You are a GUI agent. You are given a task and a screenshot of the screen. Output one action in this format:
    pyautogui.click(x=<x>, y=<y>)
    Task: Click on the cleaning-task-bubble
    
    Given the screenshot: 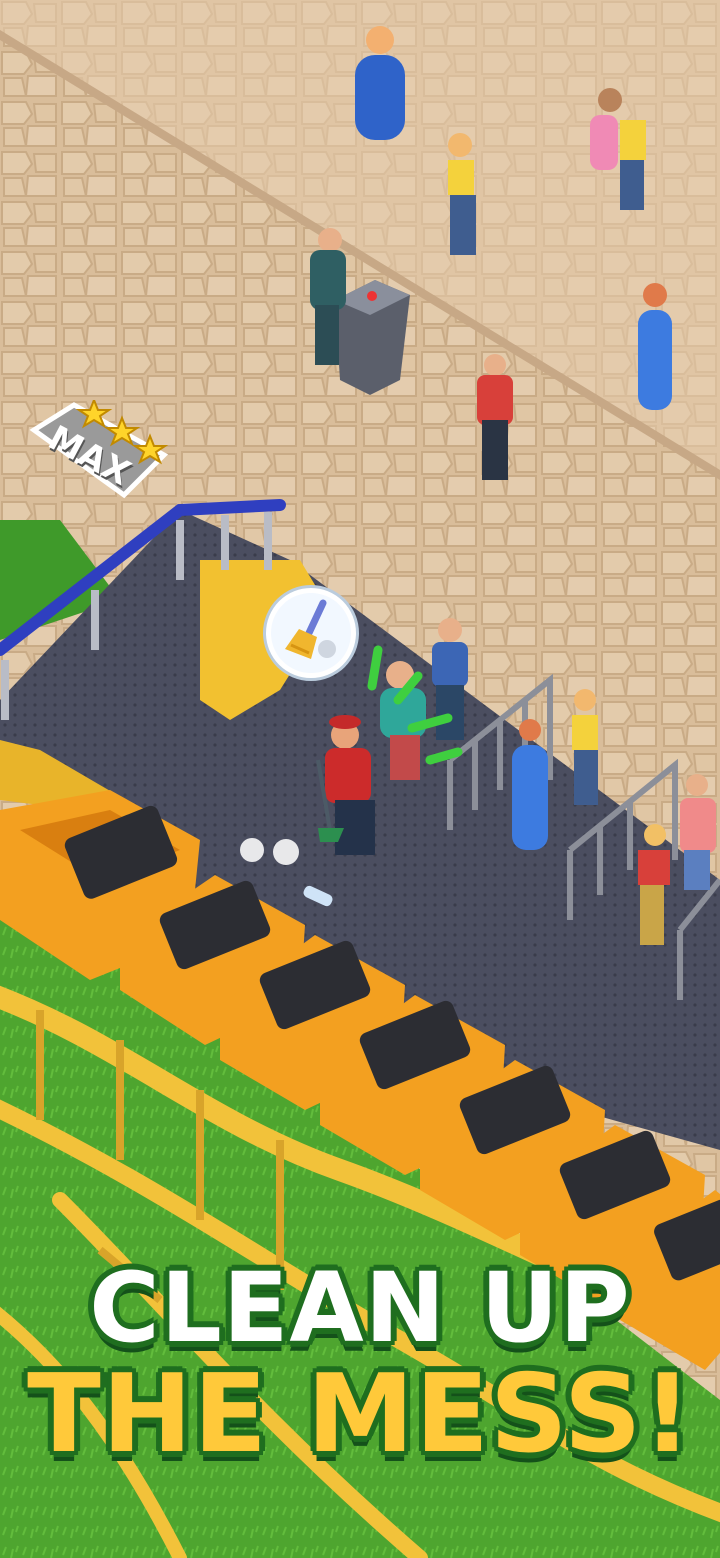 What is the action you would take?
    pyautogui.click(x=311, y=633)
    